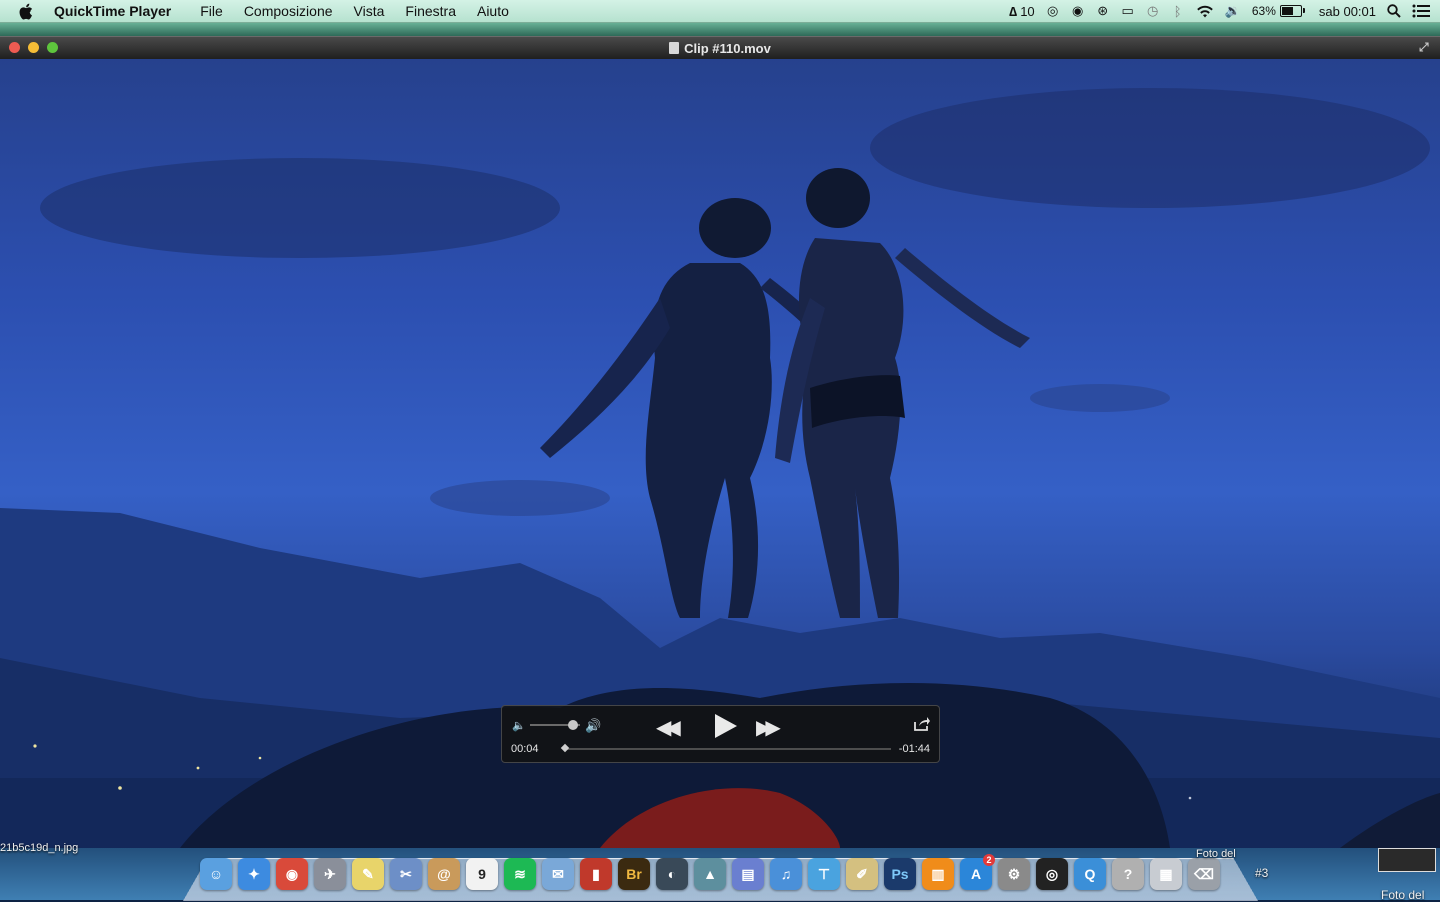  What do you see at coordinates (593, 726) in the screenshot?
I see `volume-high-icon: 🔊` at bounding box center [593, 726].